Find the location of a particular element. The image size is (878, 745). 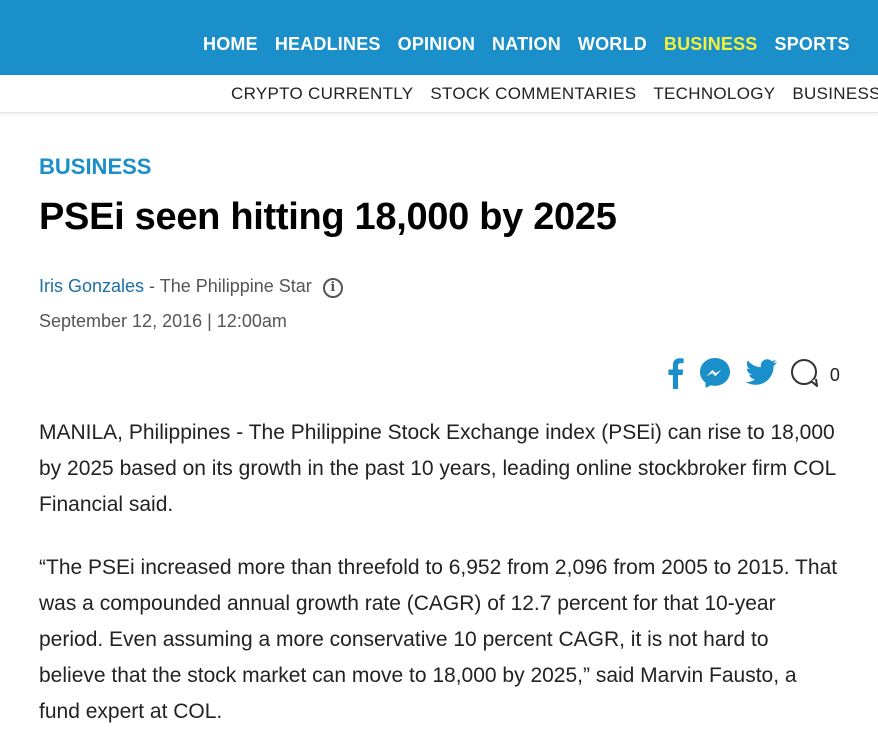

nav-item-opinion: OPINION is located at coordinates (436, 44).